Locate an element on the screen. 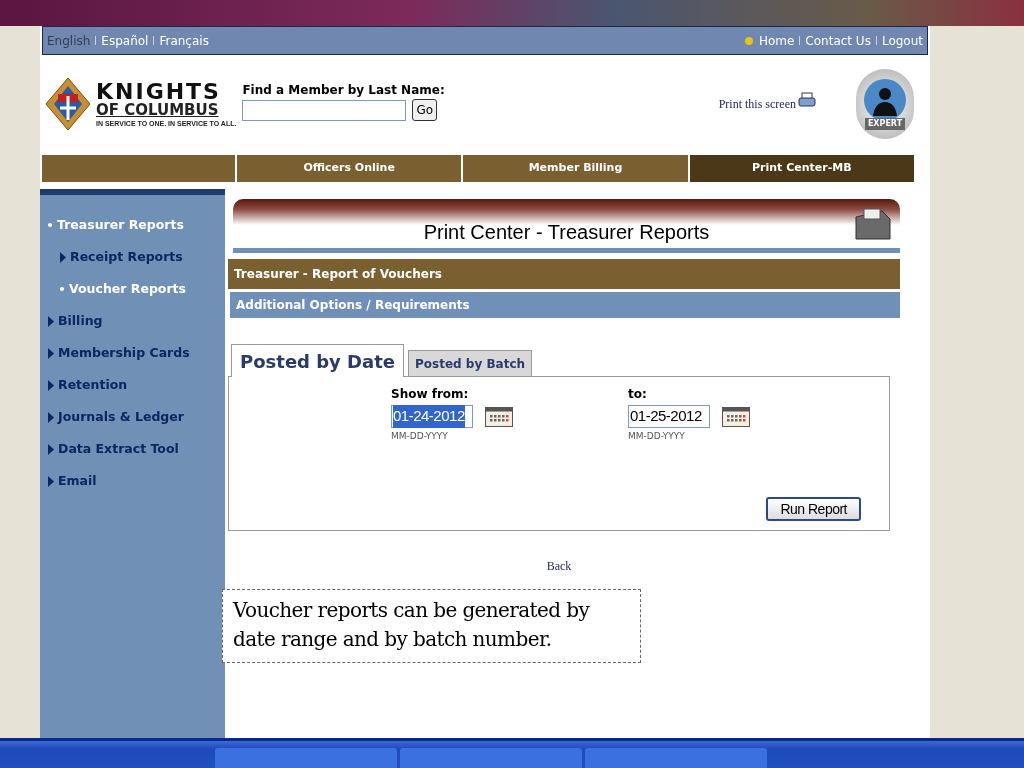 This screenshot has height=768, width=1024. callout-text: Voucher reports can be generated by date range and by batch number. is located at coordinates (411, 624).